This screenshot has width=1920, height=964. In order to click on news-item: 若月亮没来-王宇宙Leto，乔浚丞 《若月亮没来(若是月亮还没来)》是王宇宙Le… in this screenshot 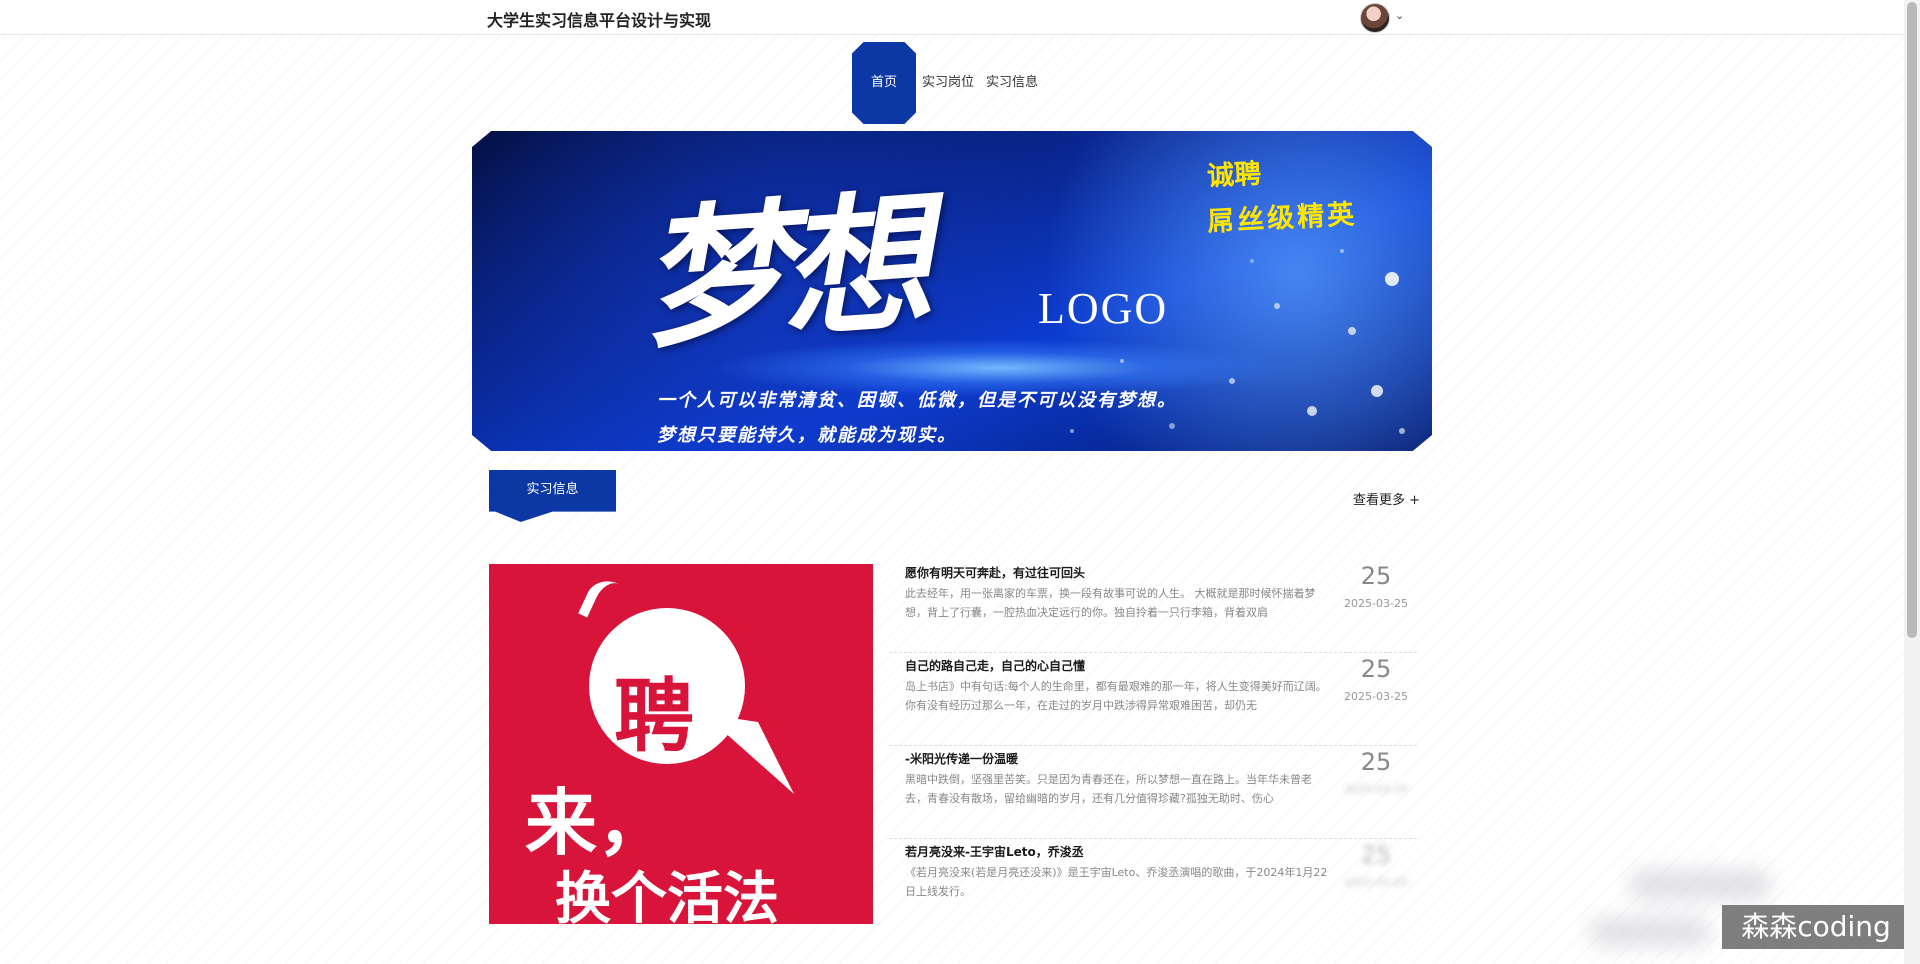, I will do `click(1153, 885)`.